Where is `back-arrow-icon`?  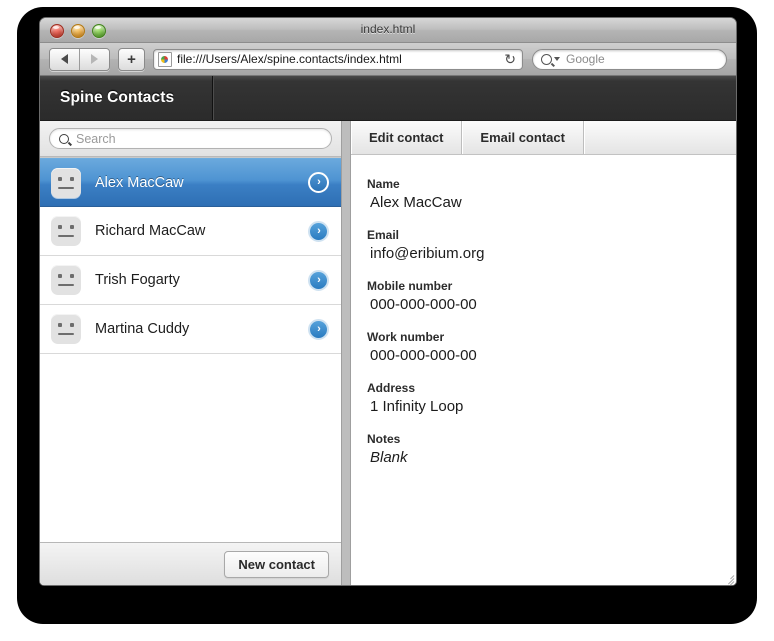
back-arrow-icon is located at coordinates (64, 59).